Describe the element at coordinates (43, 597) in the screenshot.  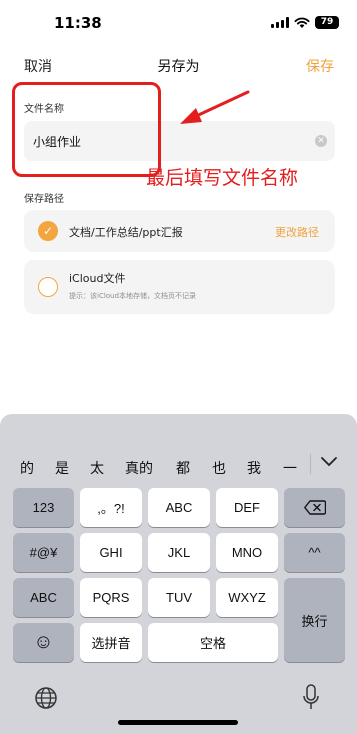
I see `key-abc-switch: ABC` at that location.